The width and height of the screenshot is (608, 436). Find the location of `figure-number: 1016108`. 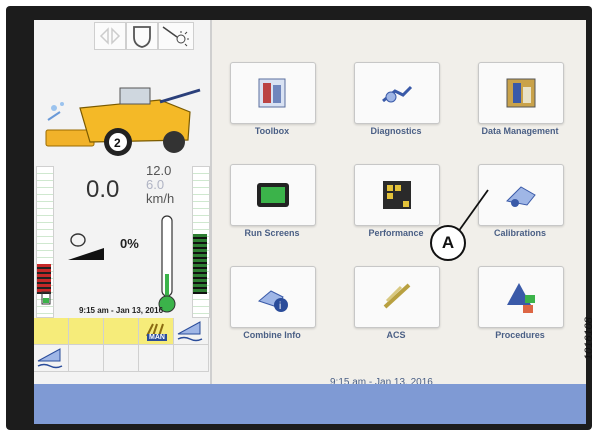

figure-number: 1016108 is located at coordinates (589, 338).